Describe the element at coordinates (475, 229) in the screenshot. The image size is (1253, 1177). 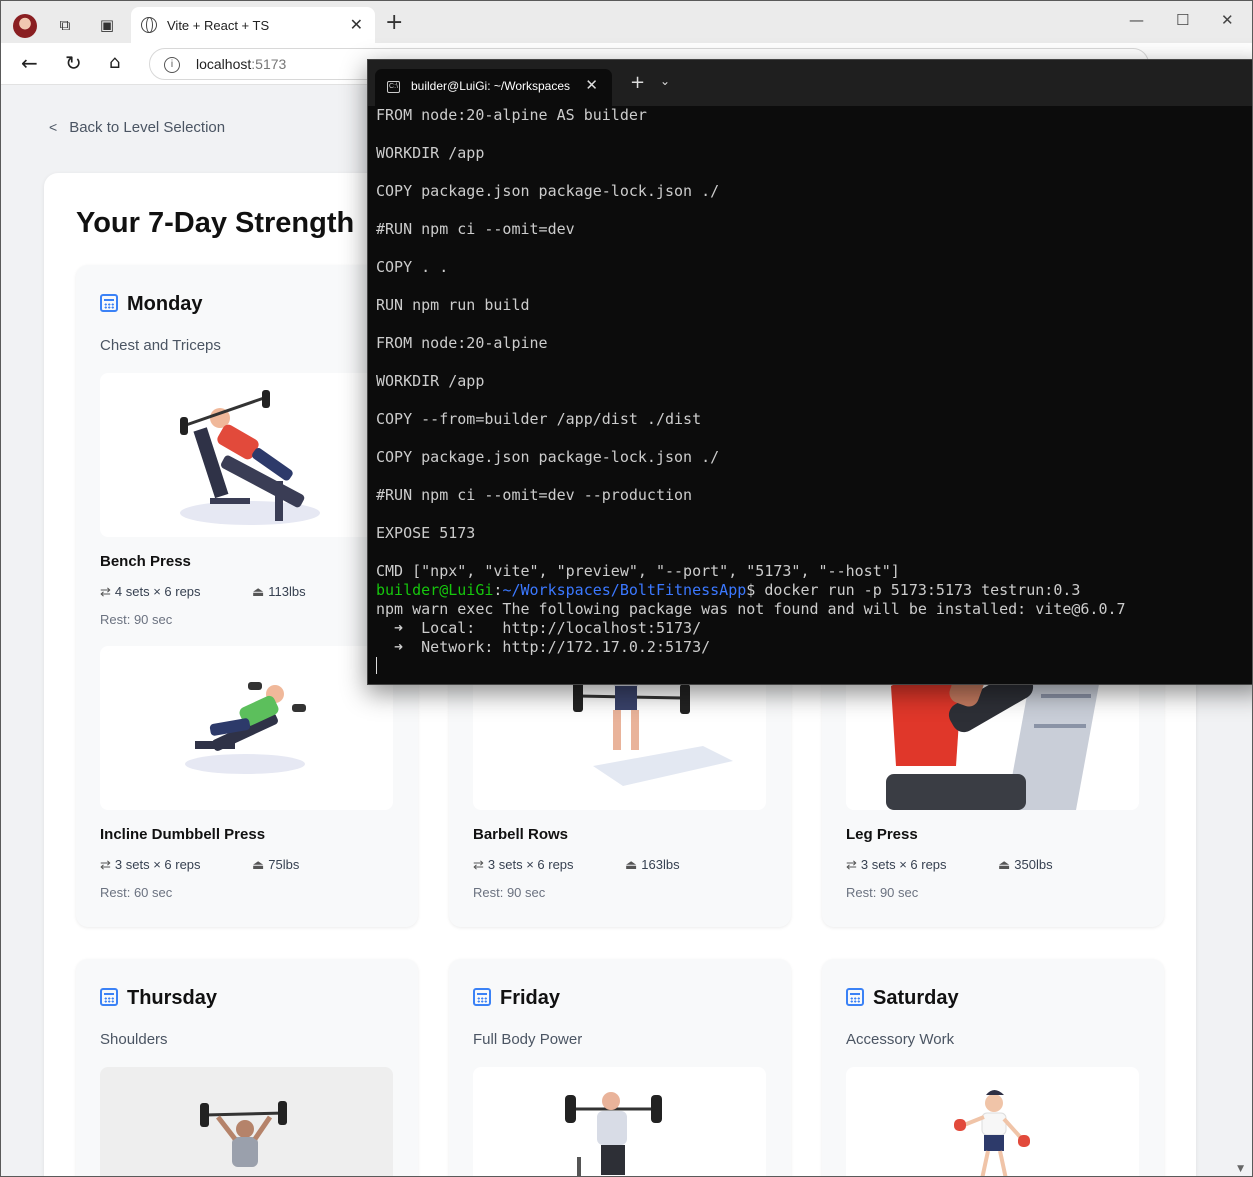
I see `terminal-line: #RUN npm ci --omit=dev` at that location.